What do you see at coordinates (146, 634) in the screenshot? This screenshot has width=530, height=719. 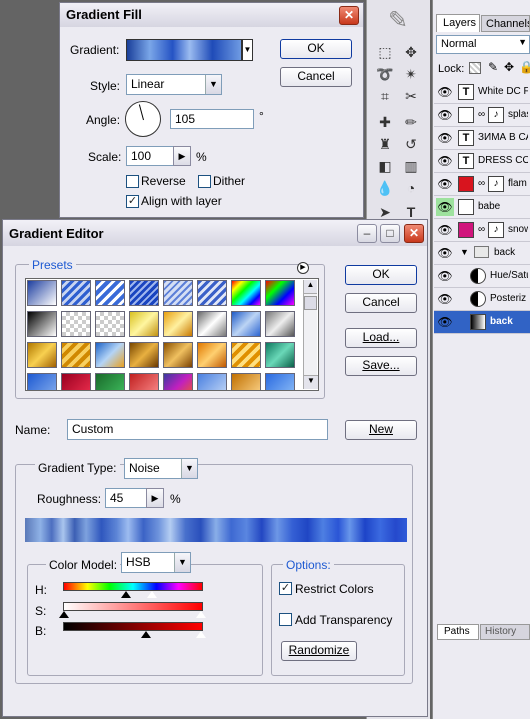 I see `brightness-min-handle` at bounding box center [146, 634].